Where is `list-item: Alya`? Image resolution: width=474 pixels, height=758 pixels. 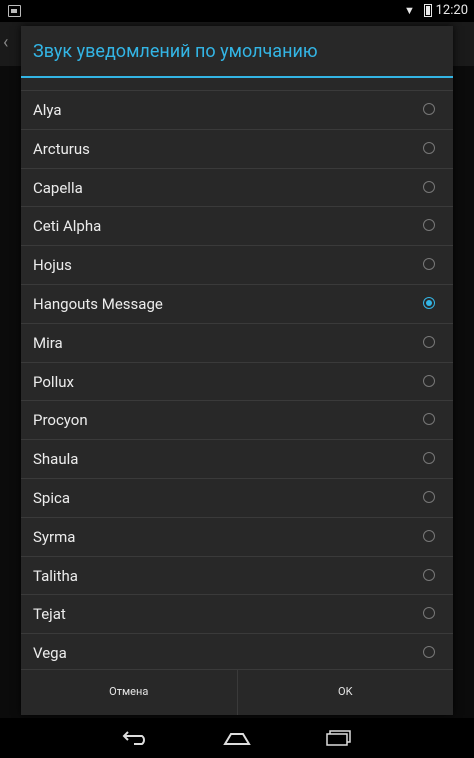 list-item: Alya is located at coordinates (237, 110).